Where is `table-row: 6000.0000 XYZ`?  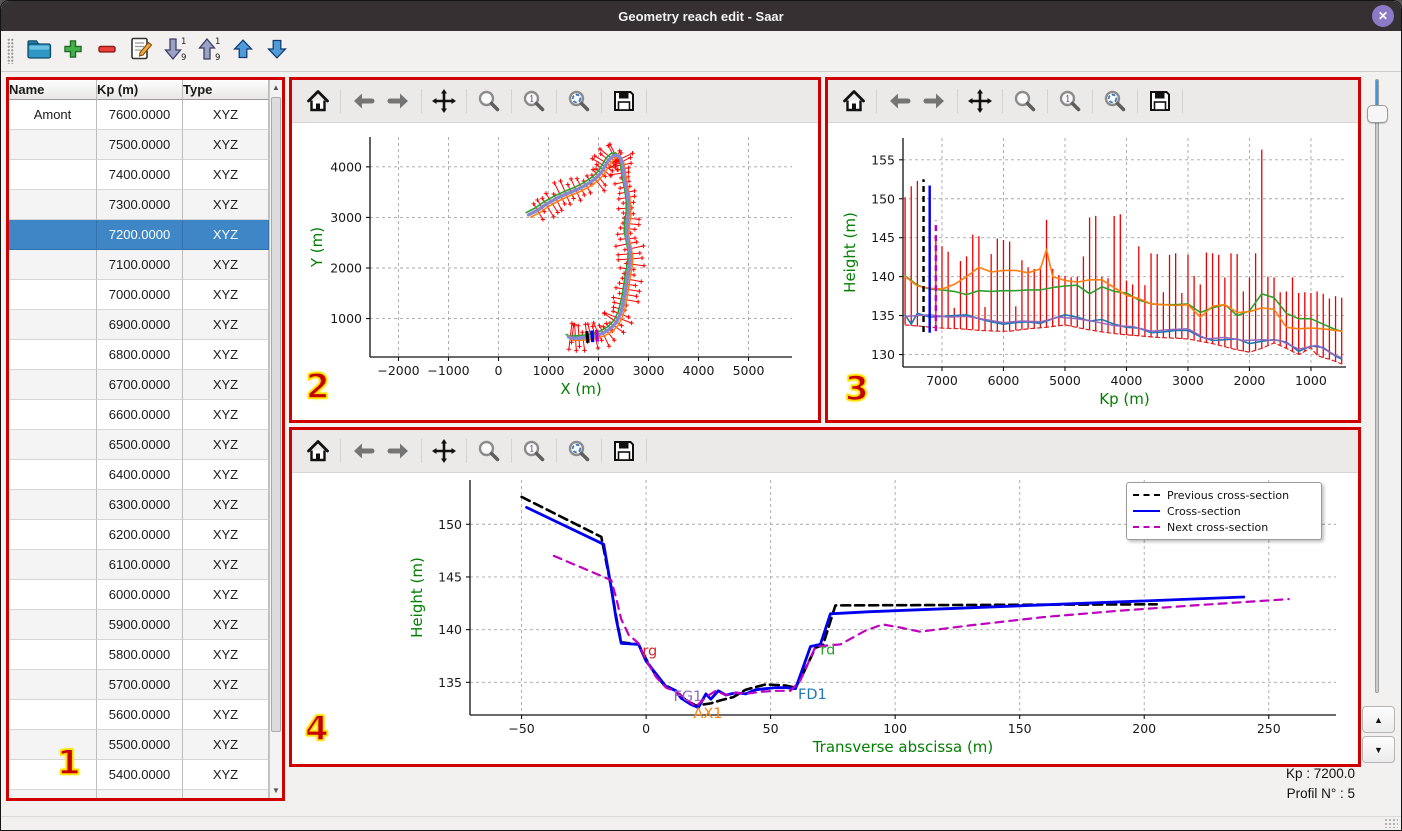
table-row: 6000.0000 XYZ is located at coordinates (139, 595).